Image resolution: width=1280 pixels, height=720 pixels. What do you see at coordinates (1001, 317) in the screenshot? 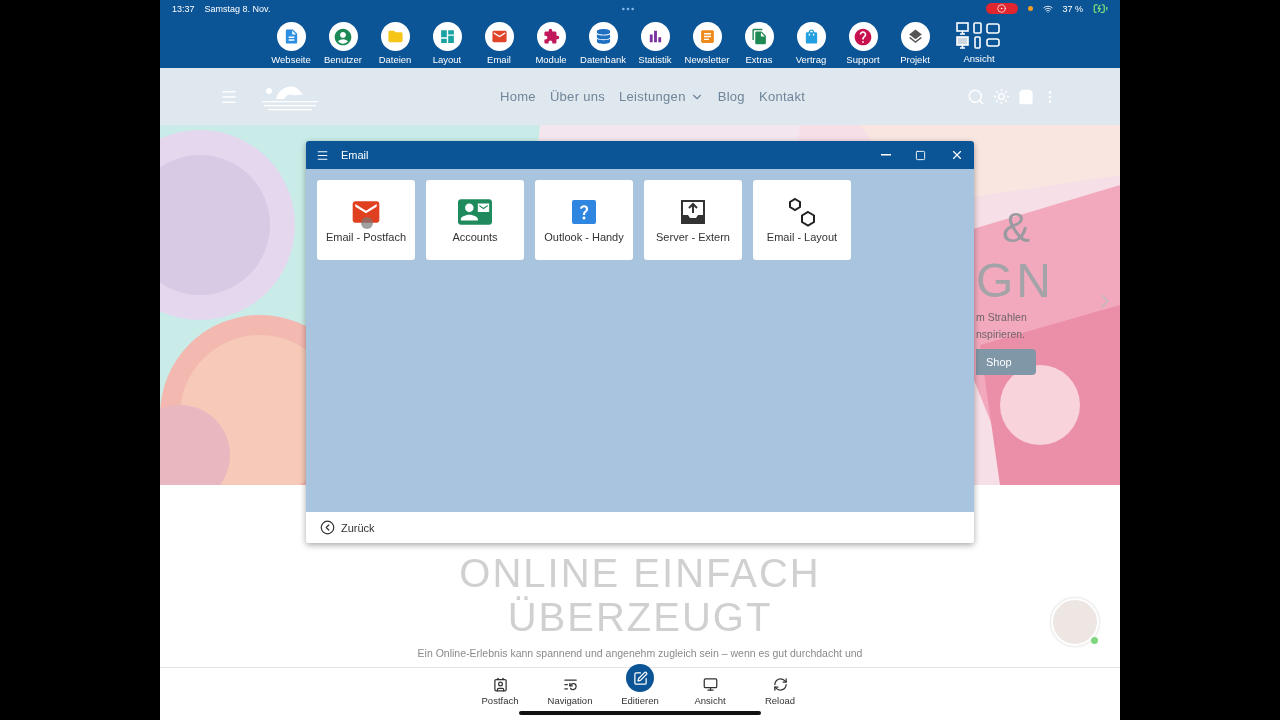
I see `hero-text: m Strahlen` at bounding box center [1001, 317].